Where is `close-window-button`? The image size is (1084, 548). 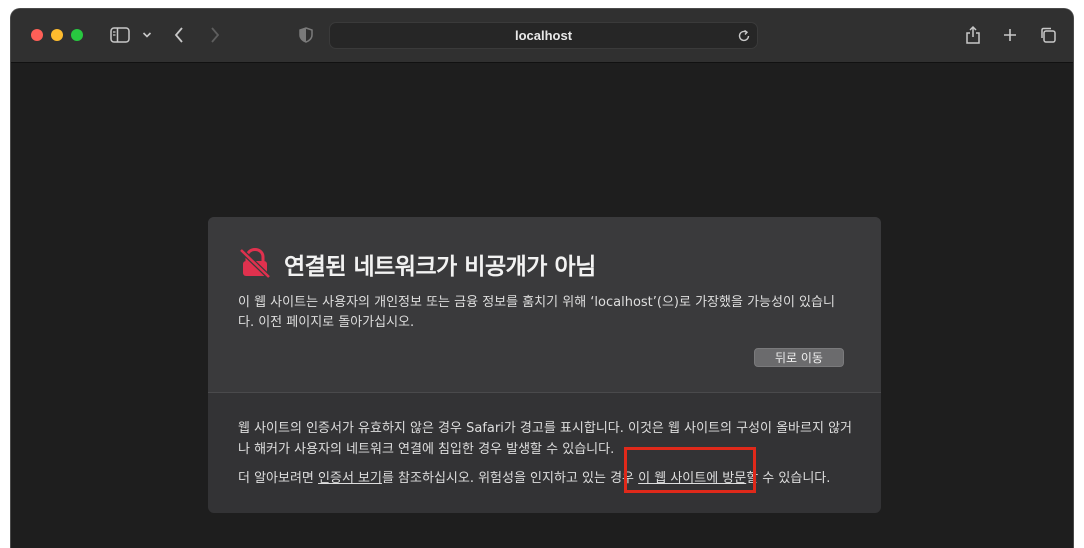
close-window-button is located at coordinates (37, 35).